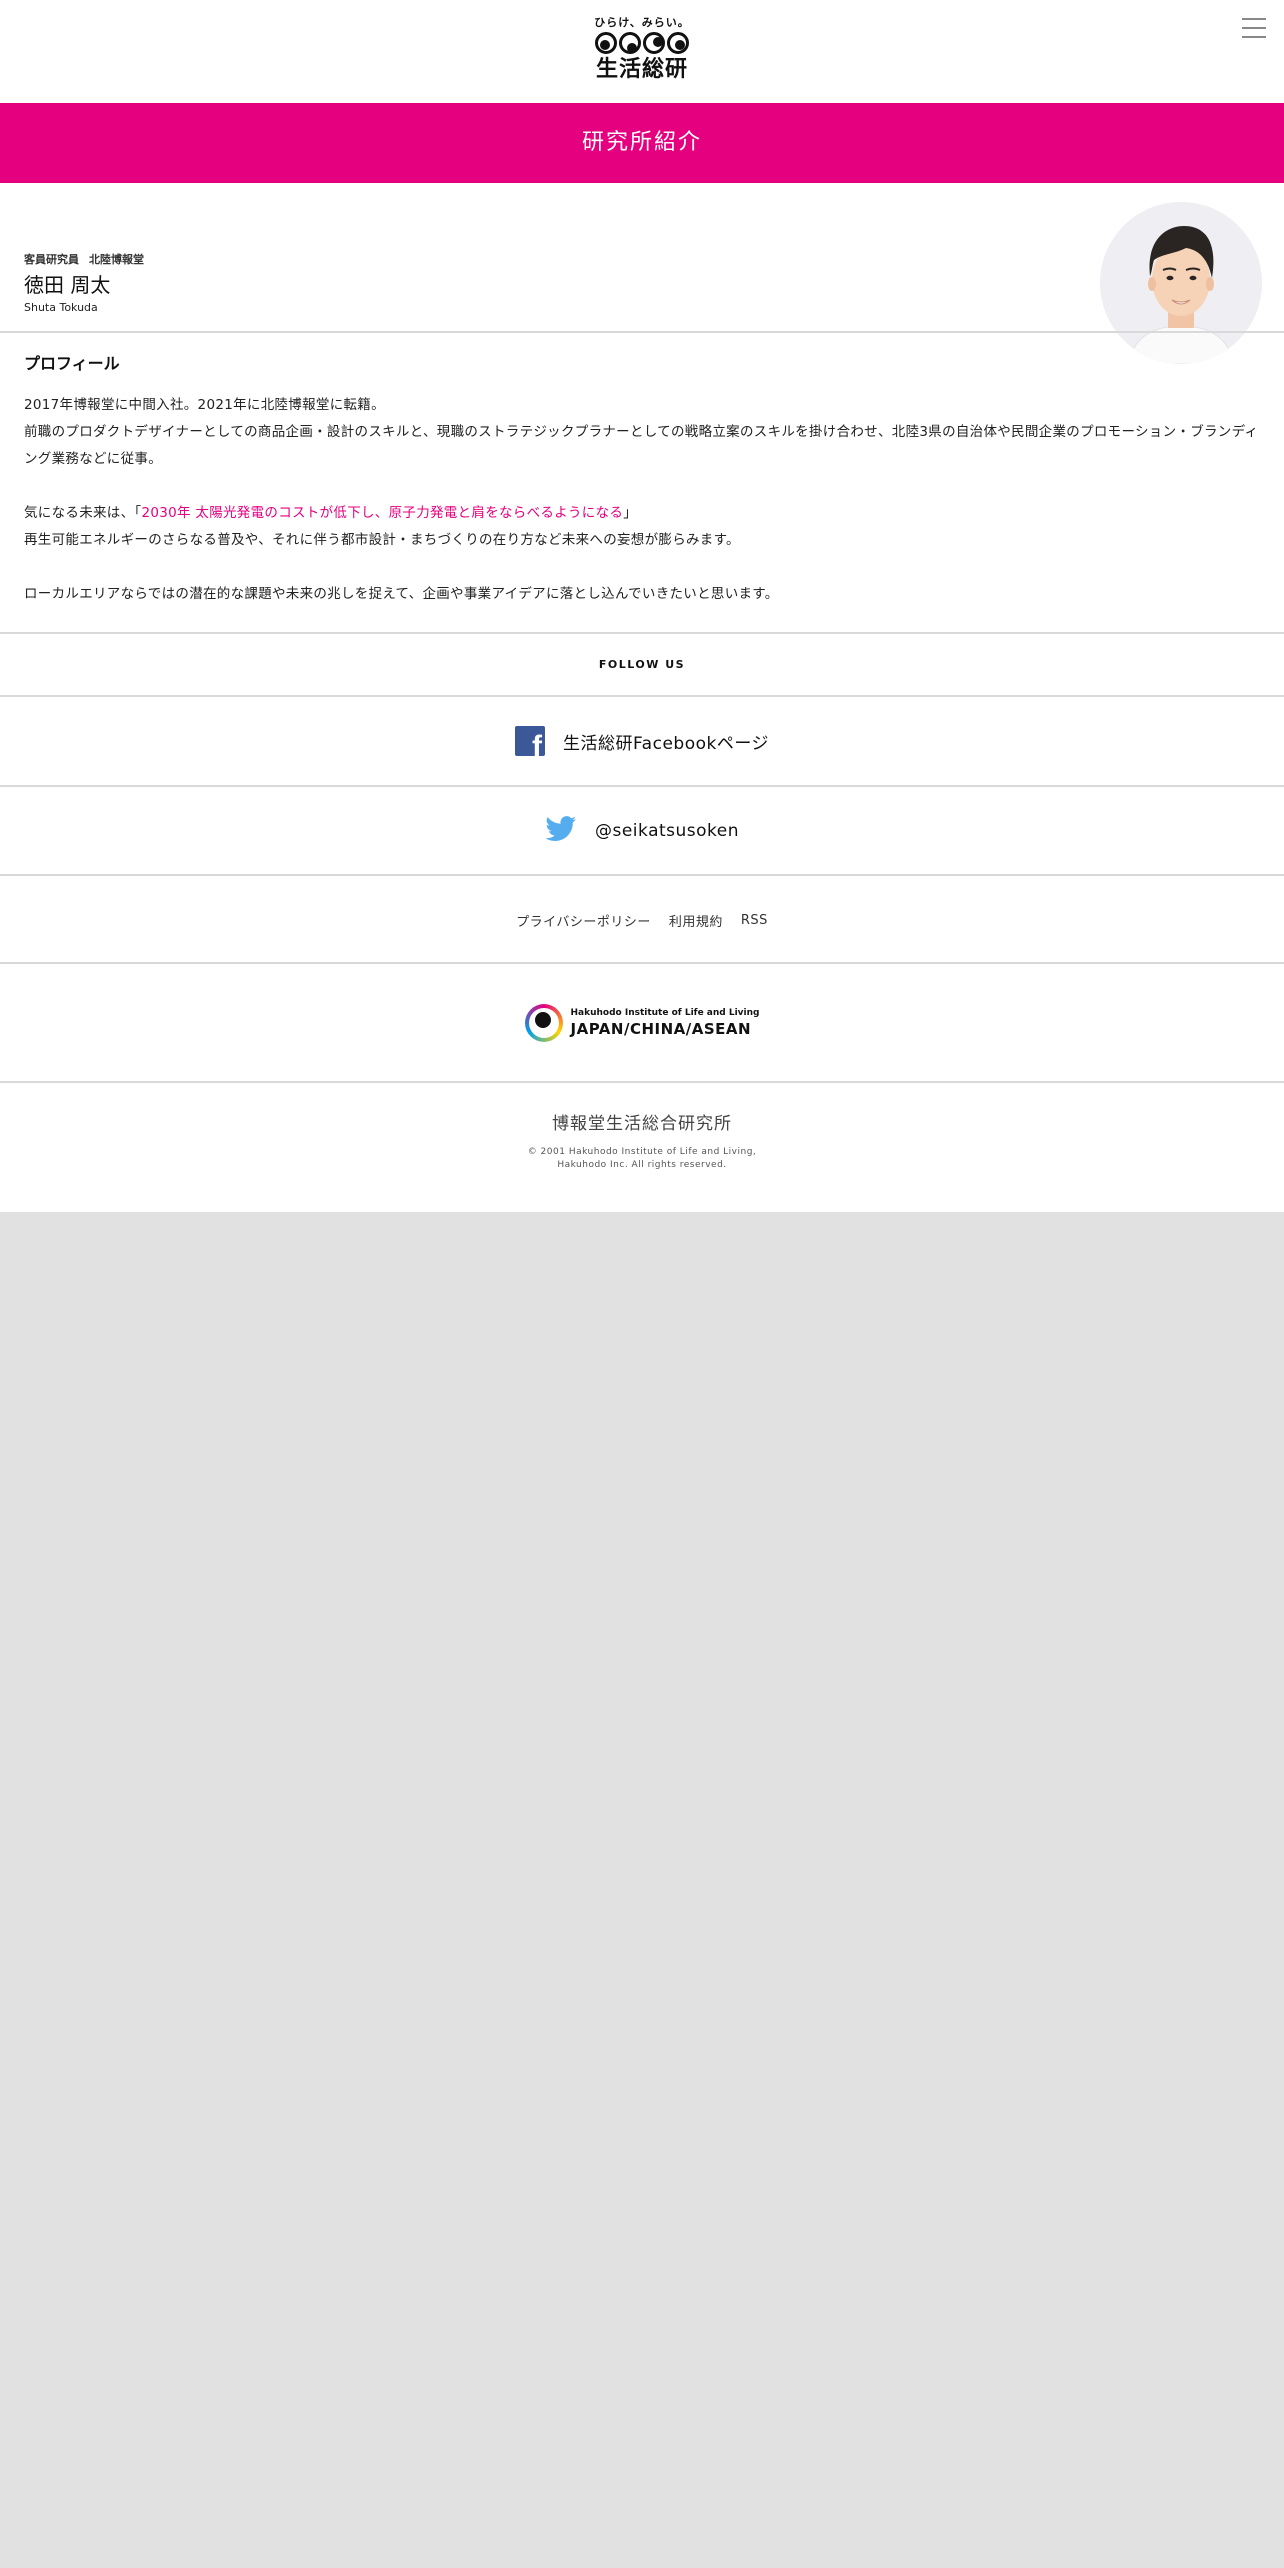  Describe the element at coordinates (84, 260) in the screenshot. I see `position-line: 客員研究員 北陸博報堂` at that location.